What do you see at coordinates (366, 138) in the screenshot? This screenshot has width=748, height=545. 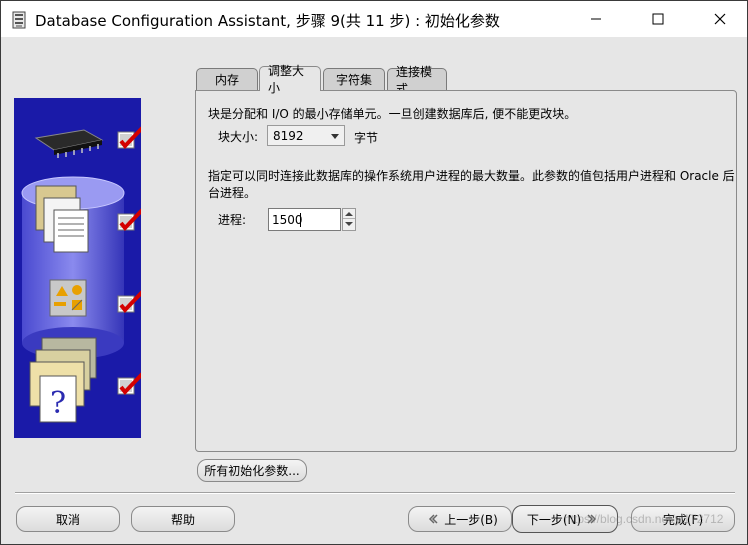 I see `block-size-unit: 字节` at bounding box center [366, 138].